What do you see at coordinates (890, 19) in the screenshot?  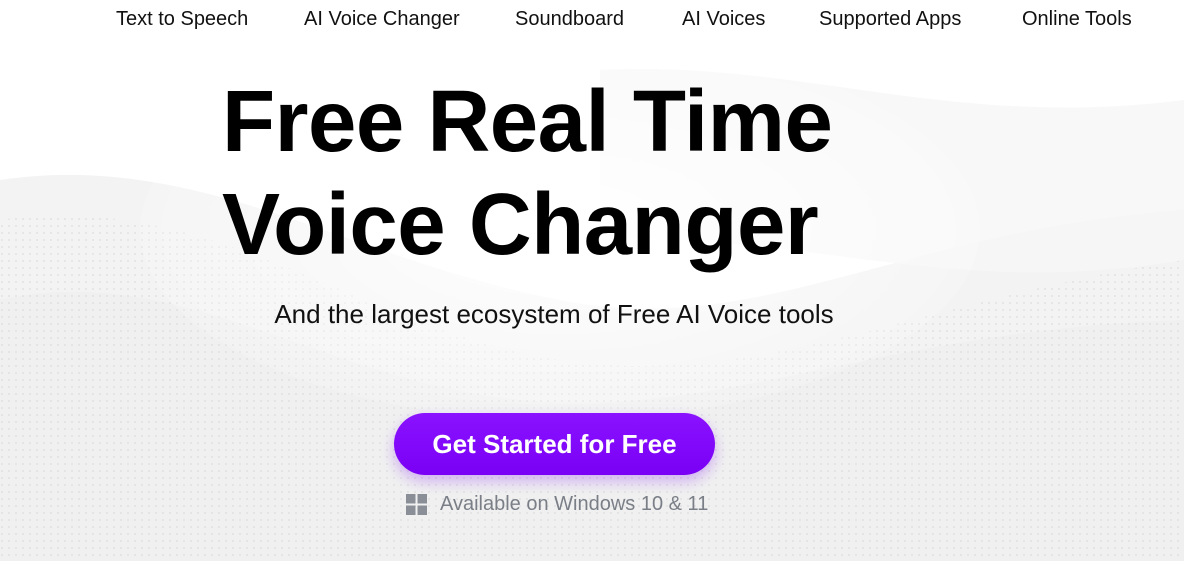 I see `nav-item-supported-apps: Supported Apps` at bounding box center [890, 19].